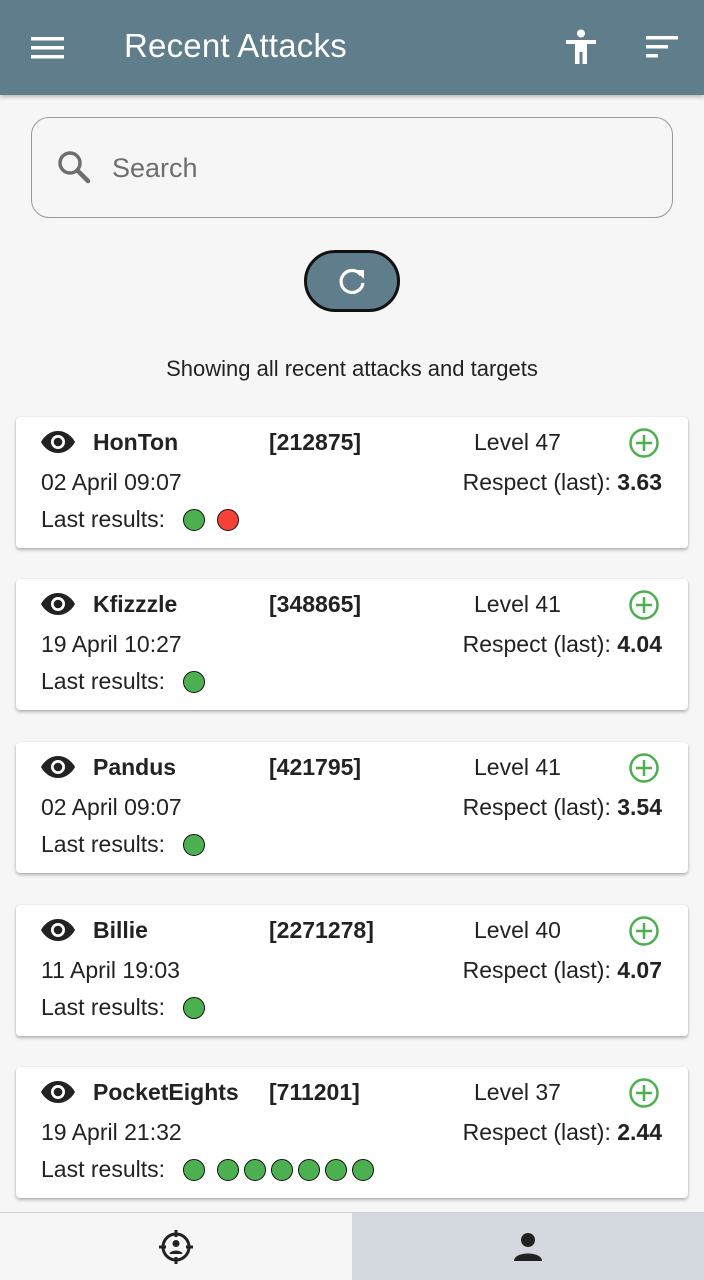  I want to click on person-icon, so click(528, 1247).